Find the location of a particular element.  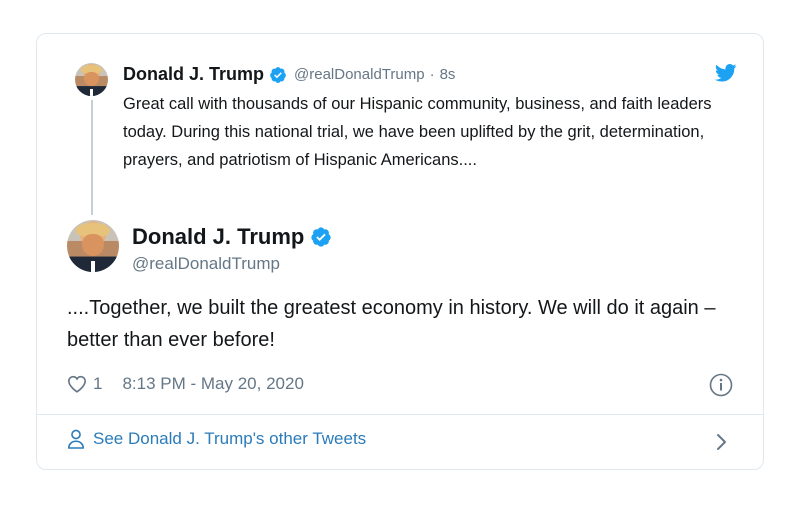

info-icon is located at coordinates (721, 385).